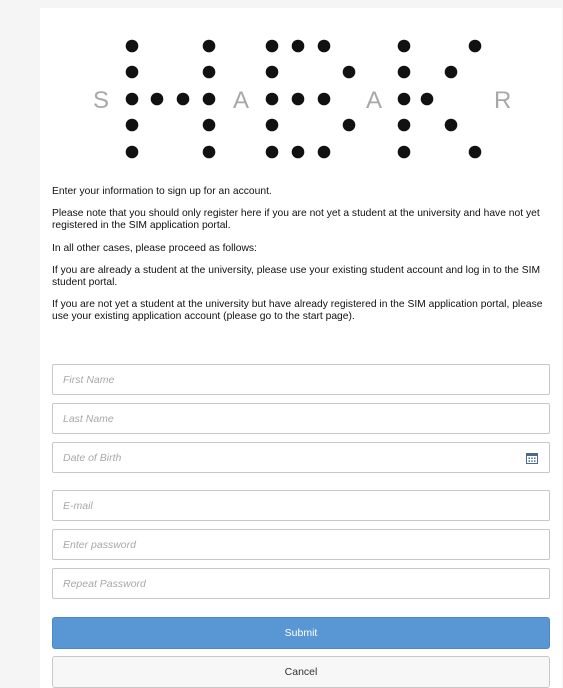 The width and height of the screenshot is (563, 688). I want to click on repeat-password-field, so click(301, 583).